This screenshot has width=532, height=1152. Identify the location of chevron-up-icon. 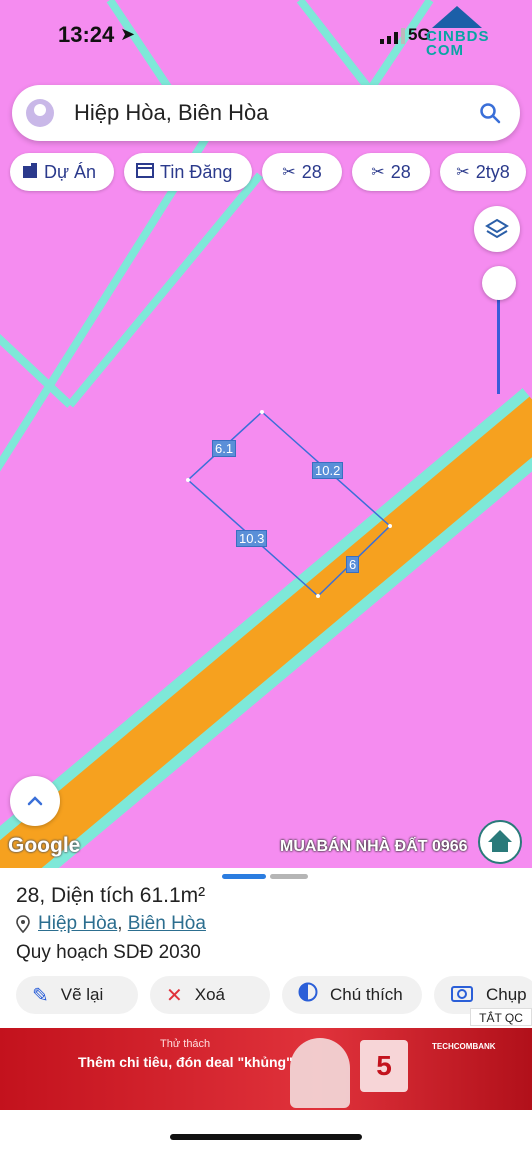
(35, 801).